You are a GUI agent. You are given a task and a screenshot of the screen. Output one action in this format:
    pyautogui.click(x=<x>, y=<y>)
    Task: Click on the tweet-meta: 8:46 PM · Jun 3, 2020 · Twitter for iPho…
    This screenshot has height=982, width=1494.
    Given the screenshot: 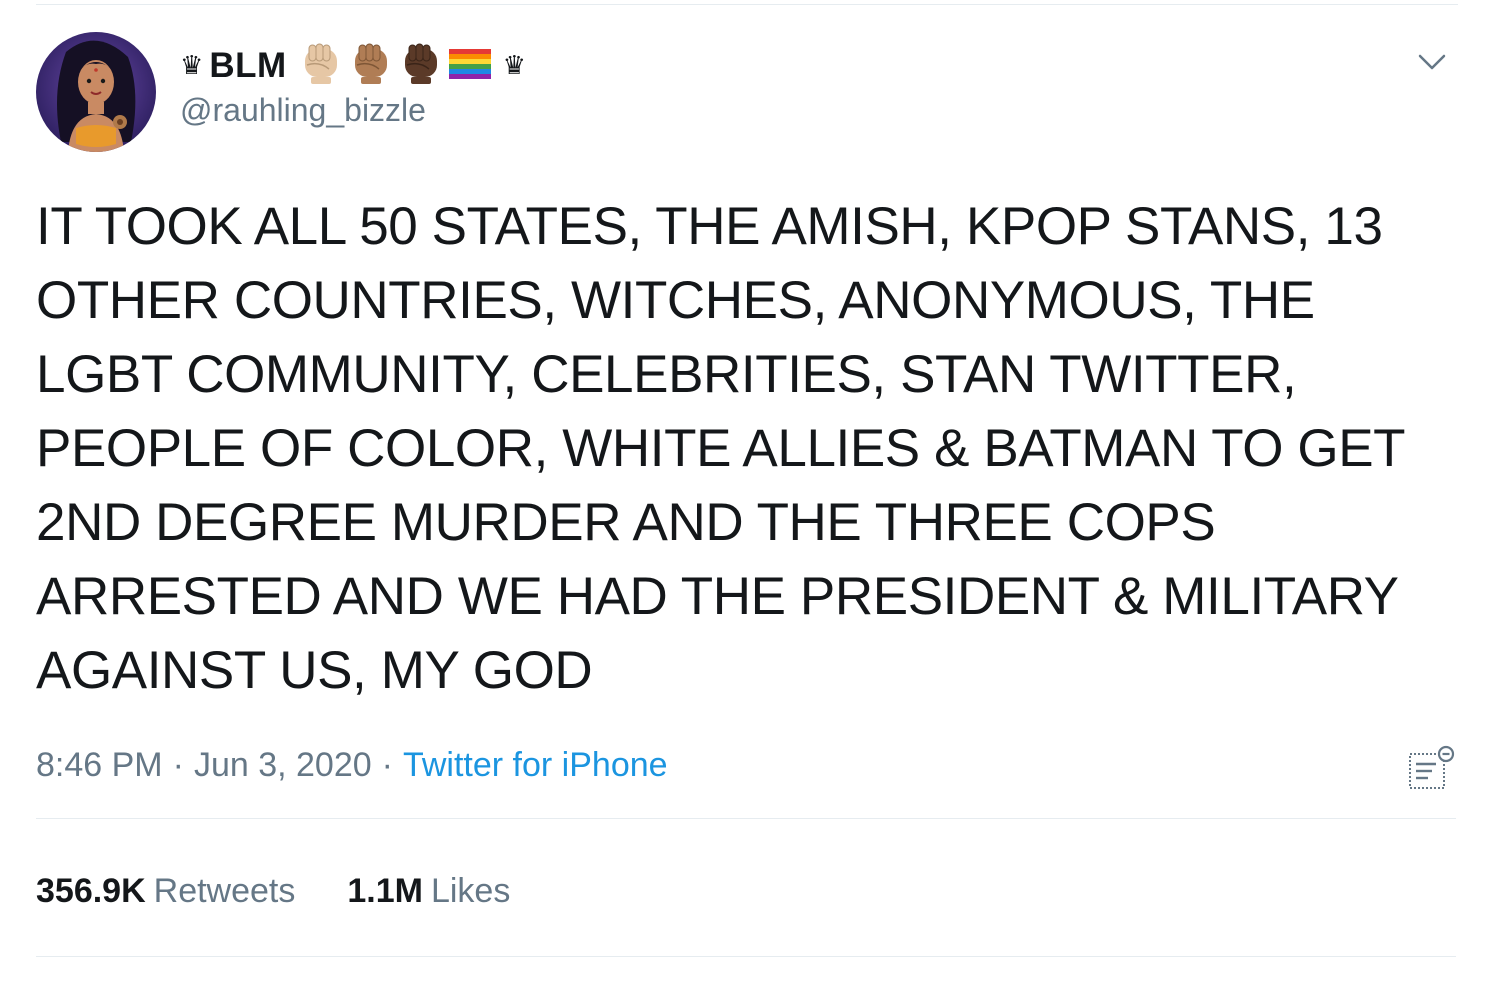 What is the action you would take?
    pyautogui.click(x=352, y=765)
    